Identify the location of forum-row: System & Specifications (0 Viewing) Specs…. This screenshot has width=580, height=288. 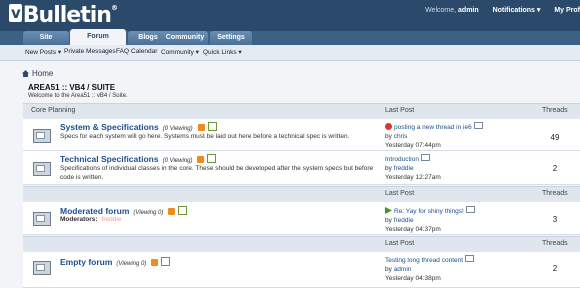
(301, 135).